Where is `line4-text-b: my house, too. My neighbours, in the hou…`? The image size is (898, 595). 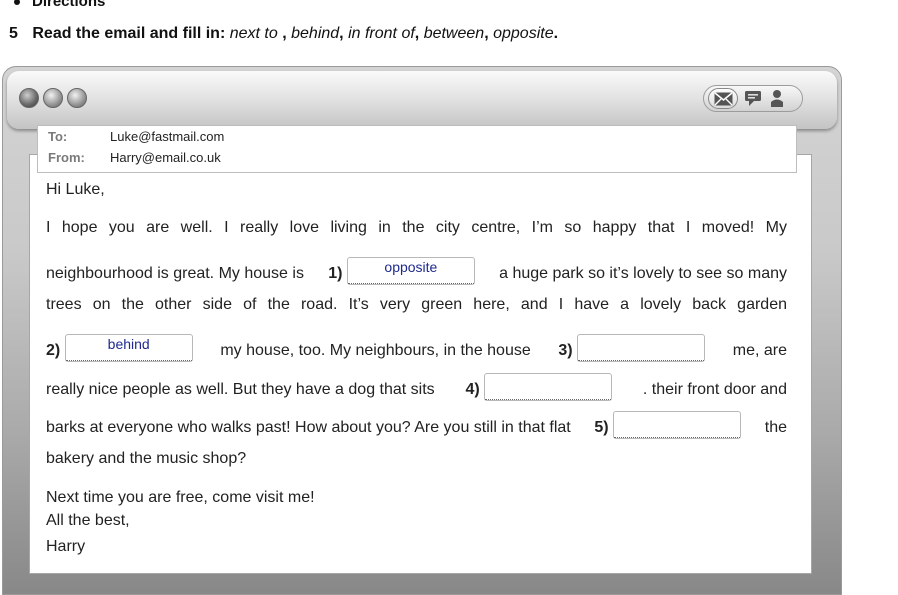 line4-text-b: my house, too. My neighbours, in the hou… is located at coordinates (375, 350).